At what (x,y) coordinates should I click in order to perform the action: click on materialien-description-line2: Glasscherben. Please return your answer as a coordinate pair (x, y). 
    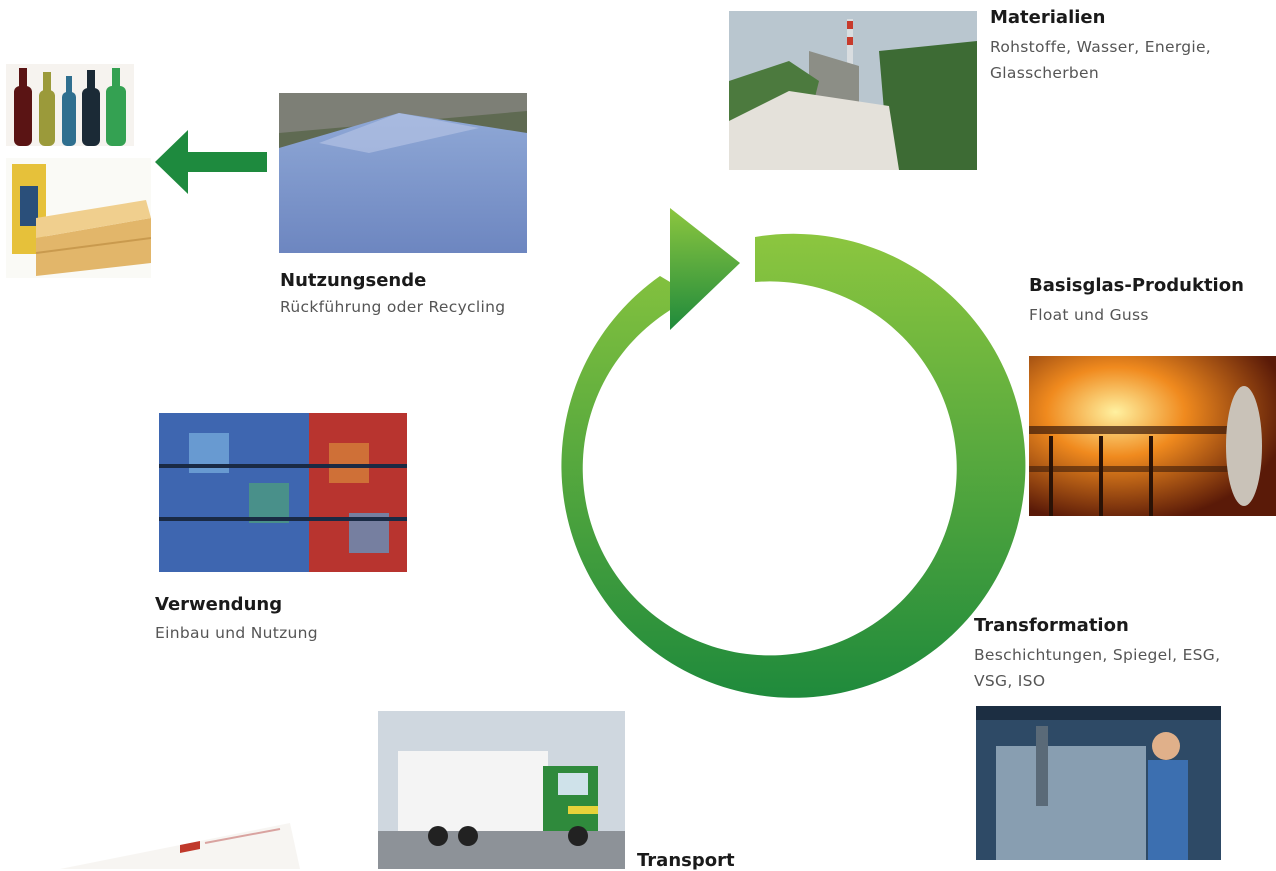
    Looking at the image, I should click on (1045, 73).